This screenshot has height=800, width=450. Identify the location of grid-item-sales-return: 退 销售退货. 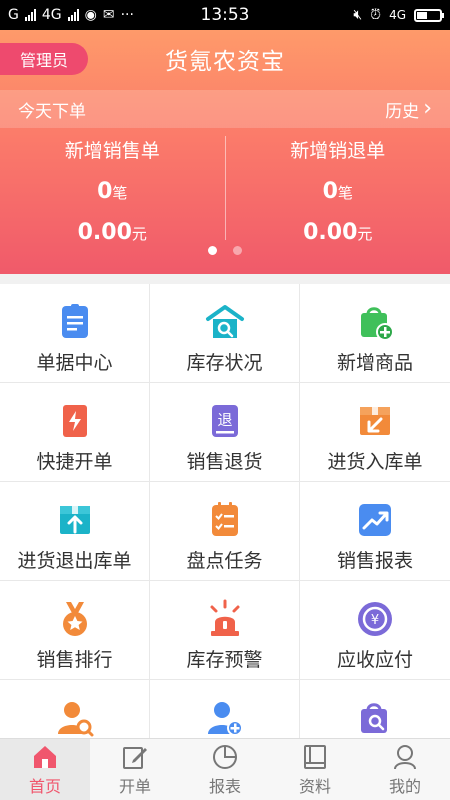
(225, 432).